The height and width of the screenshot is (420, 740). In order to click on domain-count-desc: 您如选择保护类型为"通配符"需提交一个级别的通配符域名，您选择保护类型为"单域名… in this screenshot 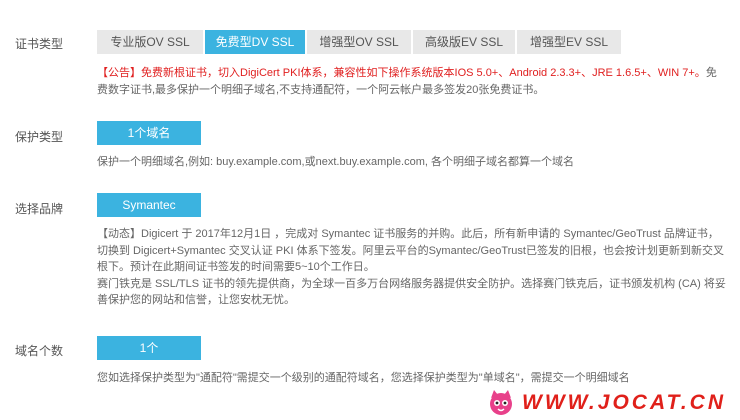, I will do `click(363, 378)`.